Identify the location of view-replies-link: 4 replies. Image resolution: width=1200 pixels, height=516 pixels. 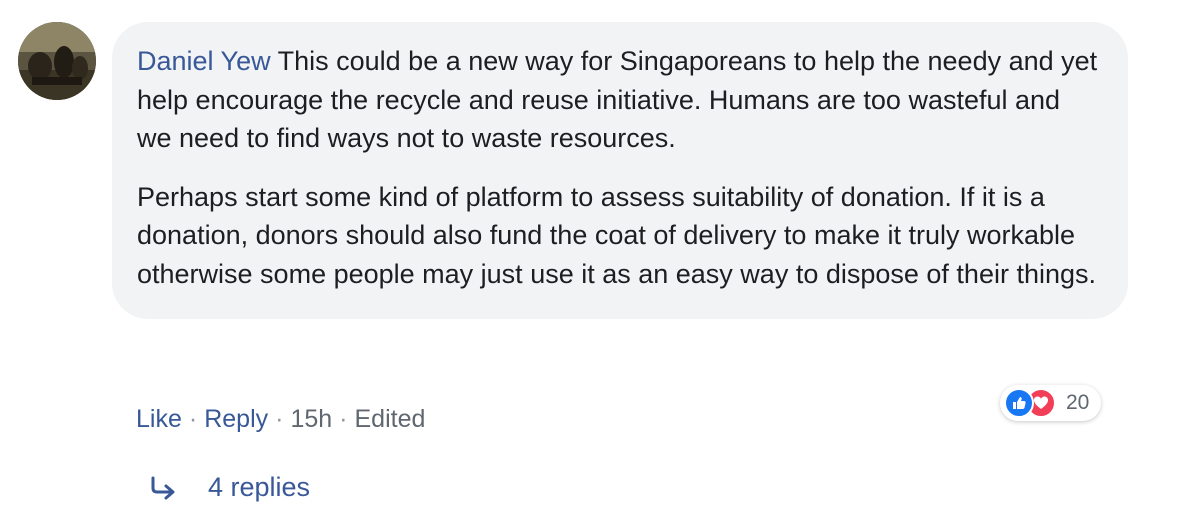
(230, 487).